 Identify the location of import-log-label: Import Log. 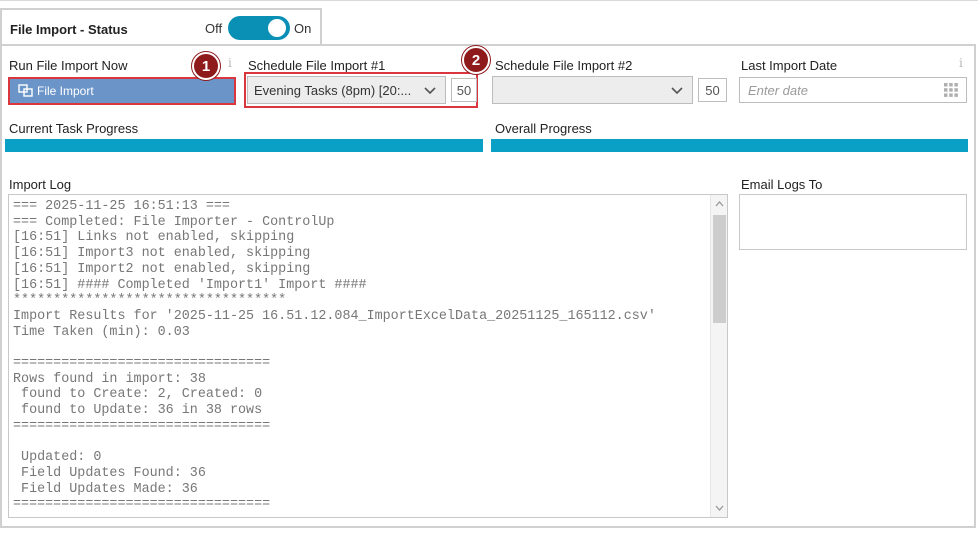
(40, 184).